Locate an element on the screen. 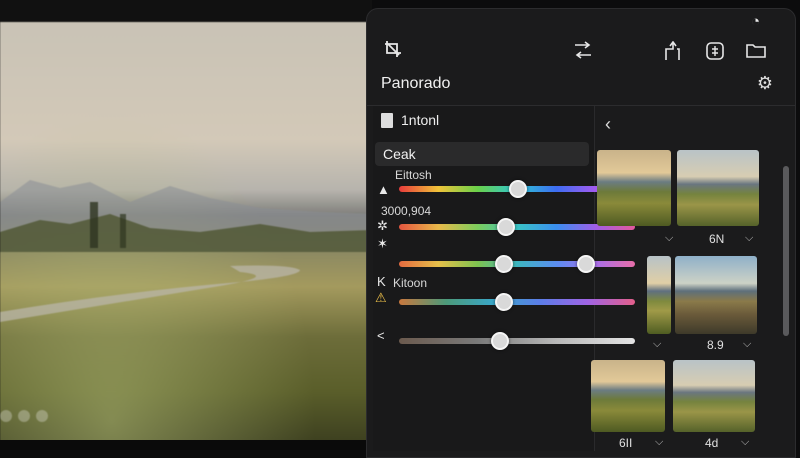 This screenshot has height=458, width=800. slider-4-knob is located at coordinates (504, 302).